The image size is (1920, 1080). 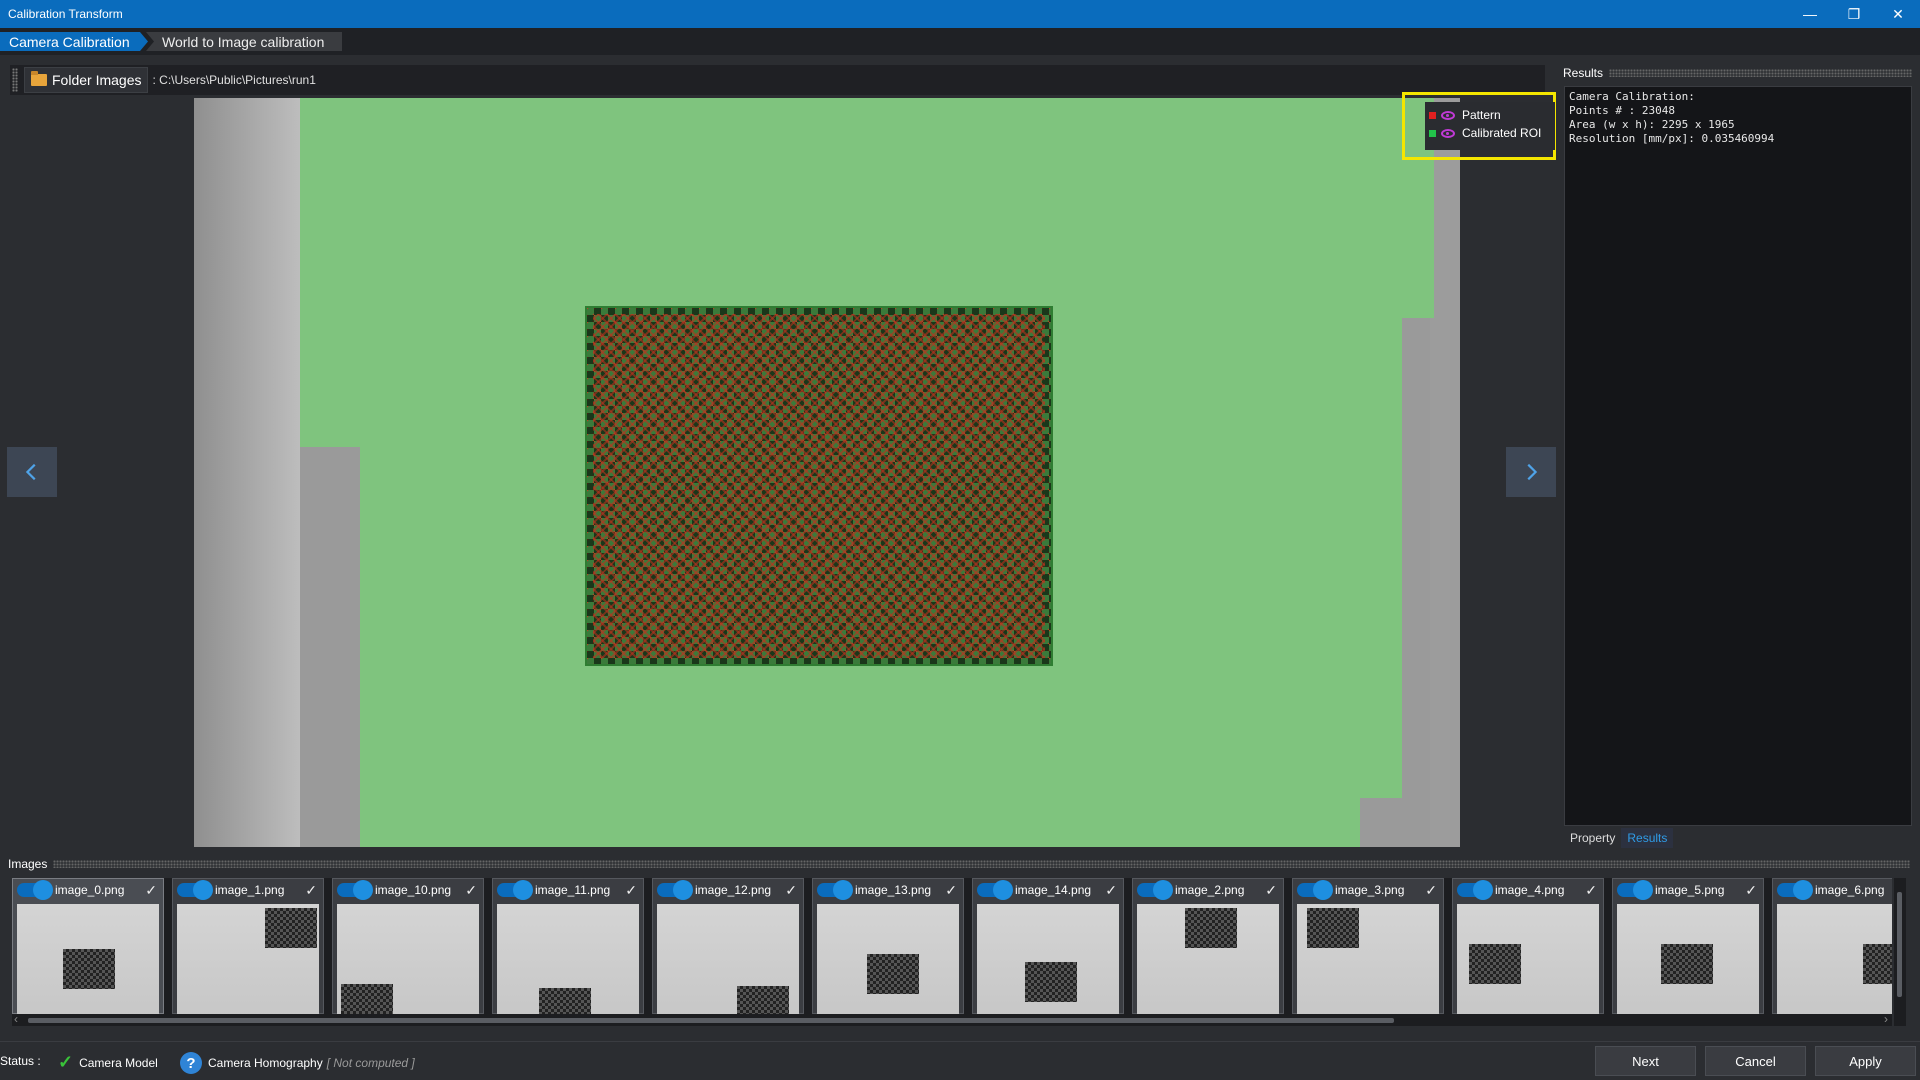 I want to click on thumbnail-item: image_11.png ✓, so click(x=568, y=946).